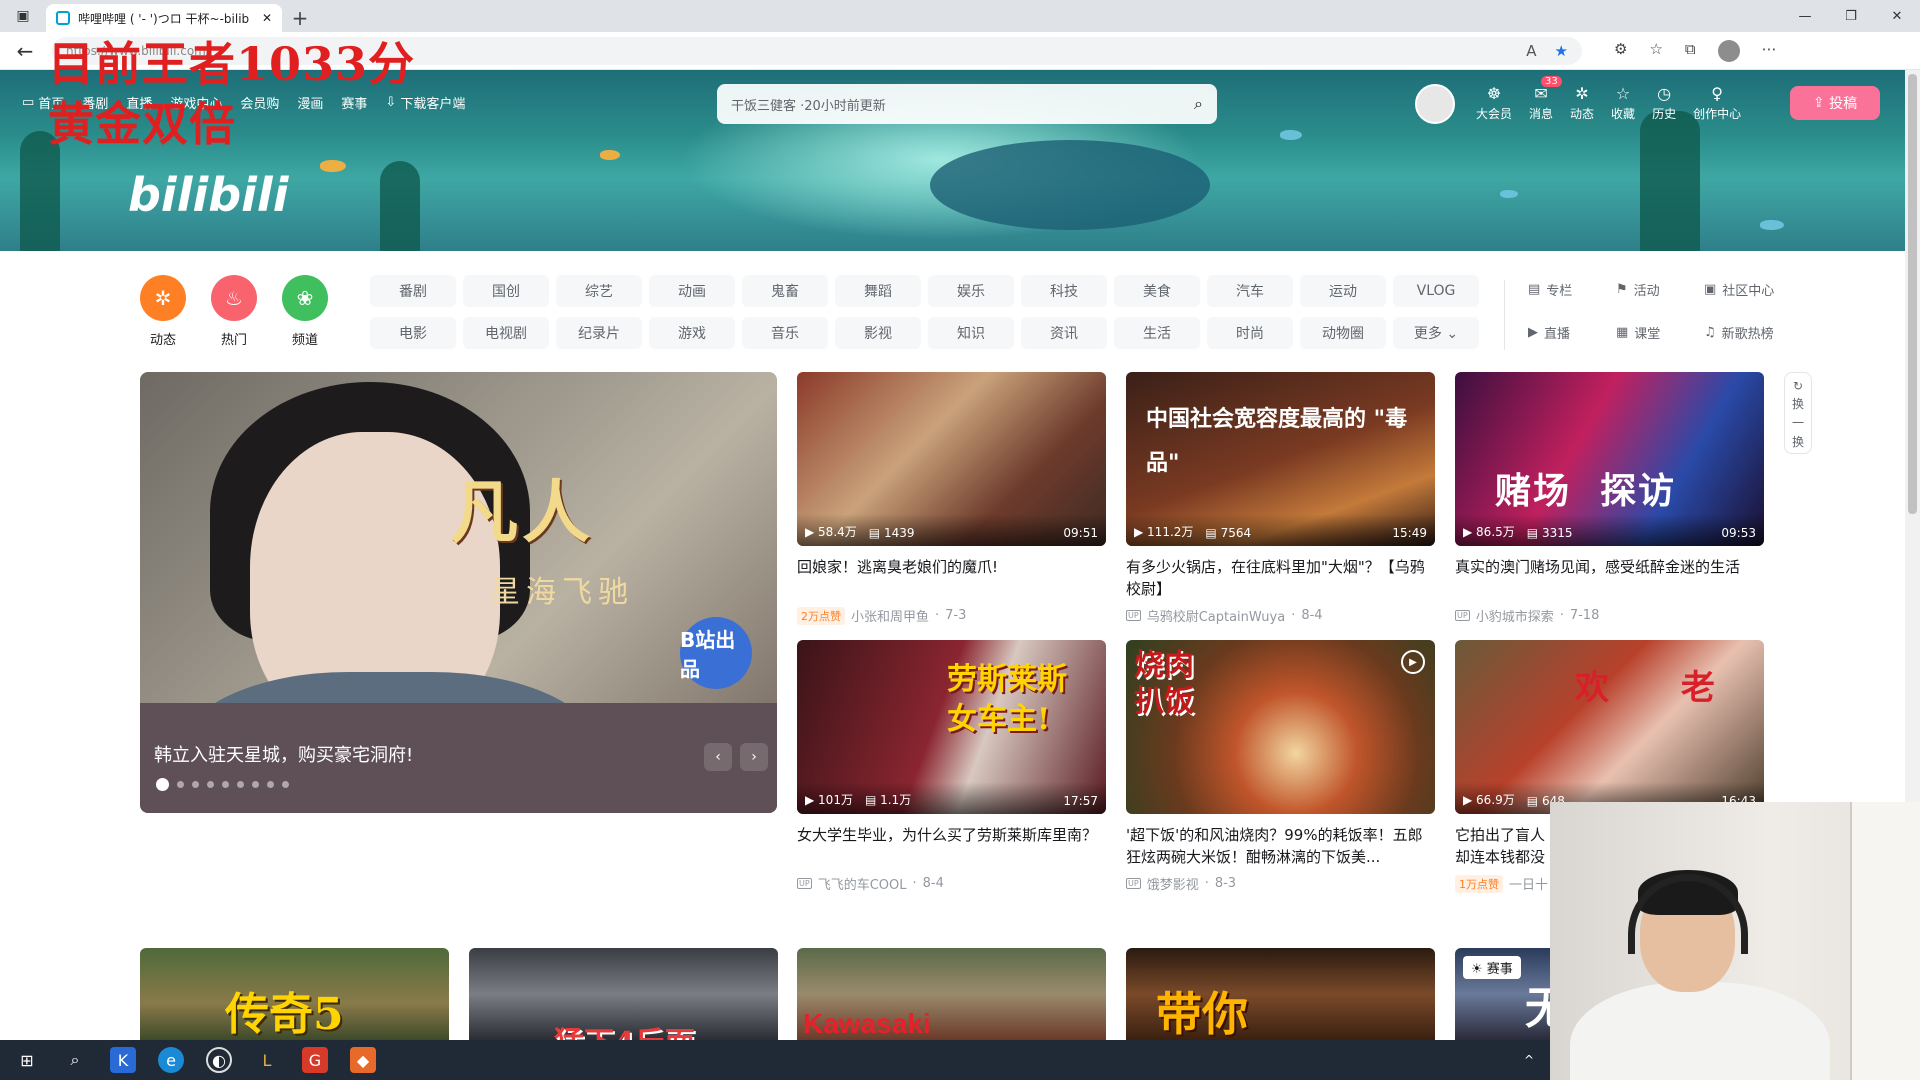 This screenshot has height=1080, width=1920. I want to click on category-16: 音乐, so click(785, 333).